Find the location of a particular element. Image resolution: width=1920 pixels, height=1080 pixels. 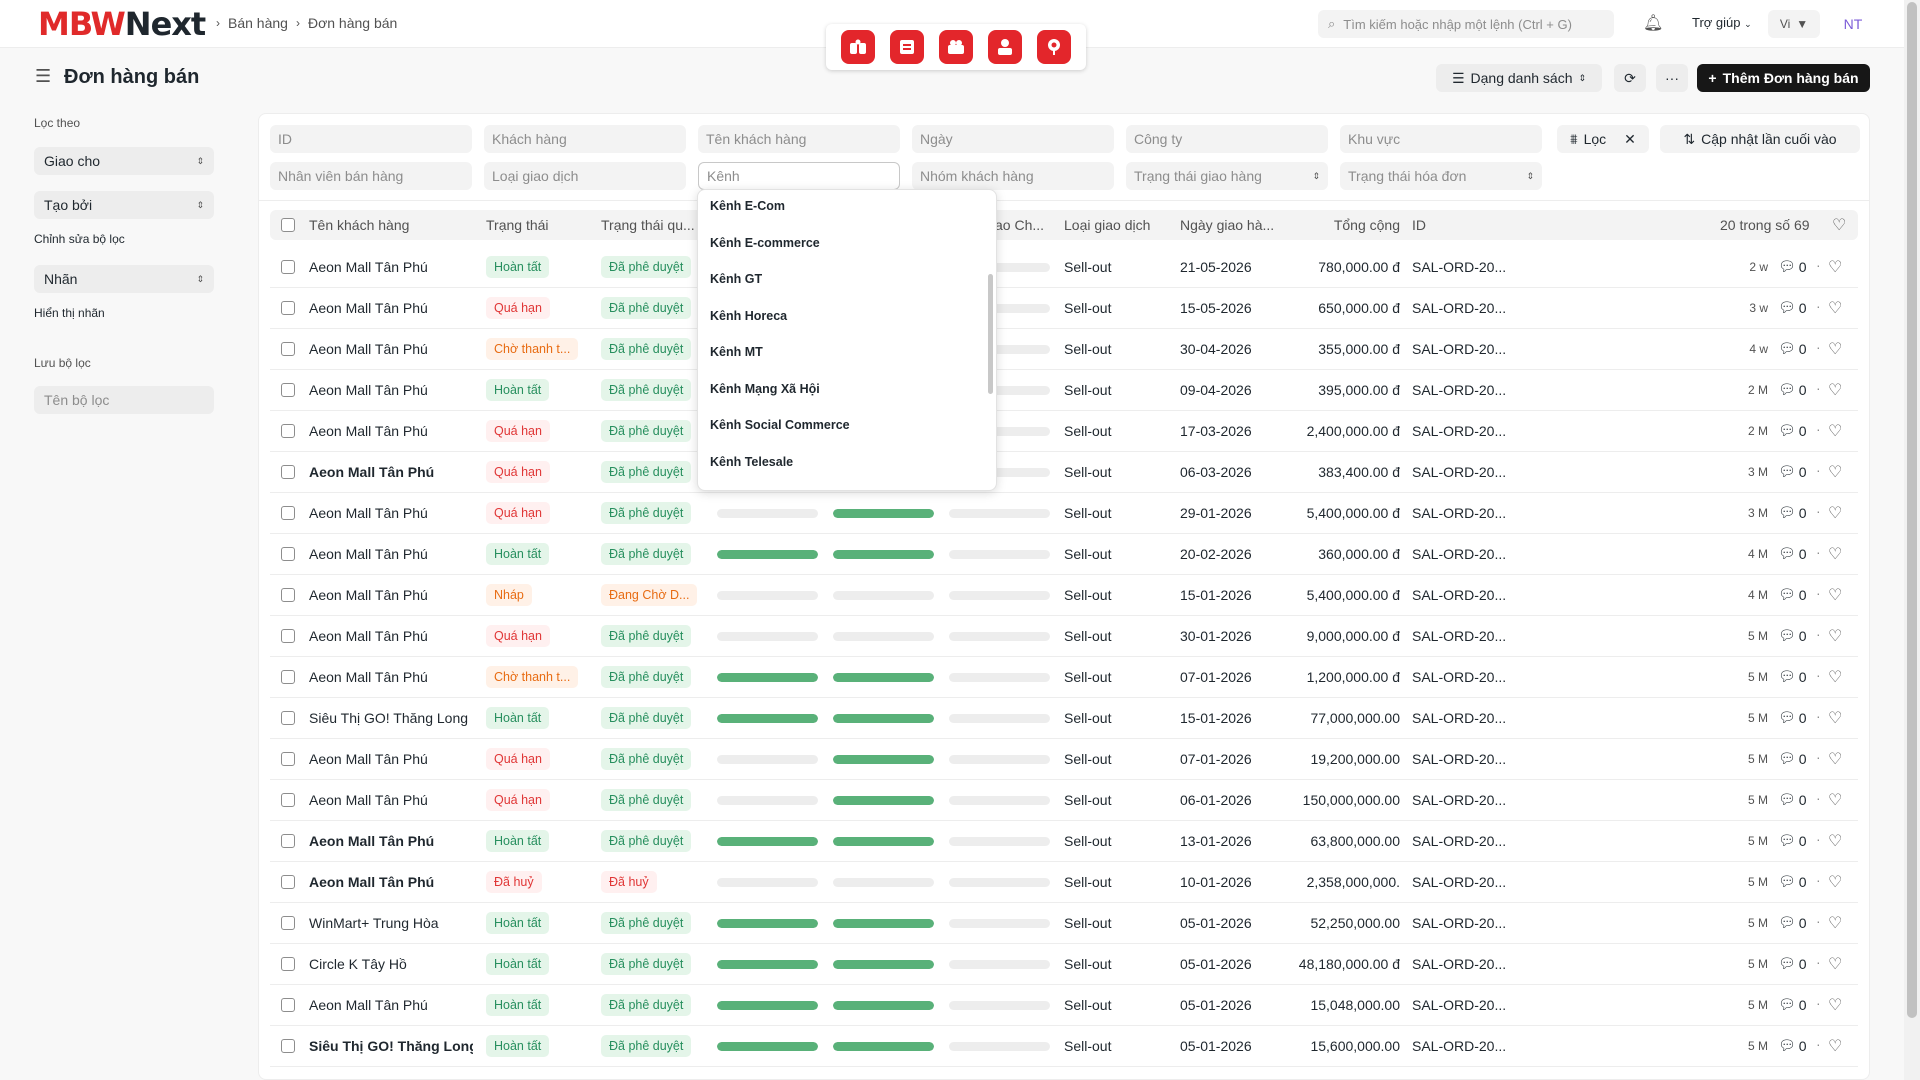

language-selector: Vi ▼ is located at coordinates (1794, 24).